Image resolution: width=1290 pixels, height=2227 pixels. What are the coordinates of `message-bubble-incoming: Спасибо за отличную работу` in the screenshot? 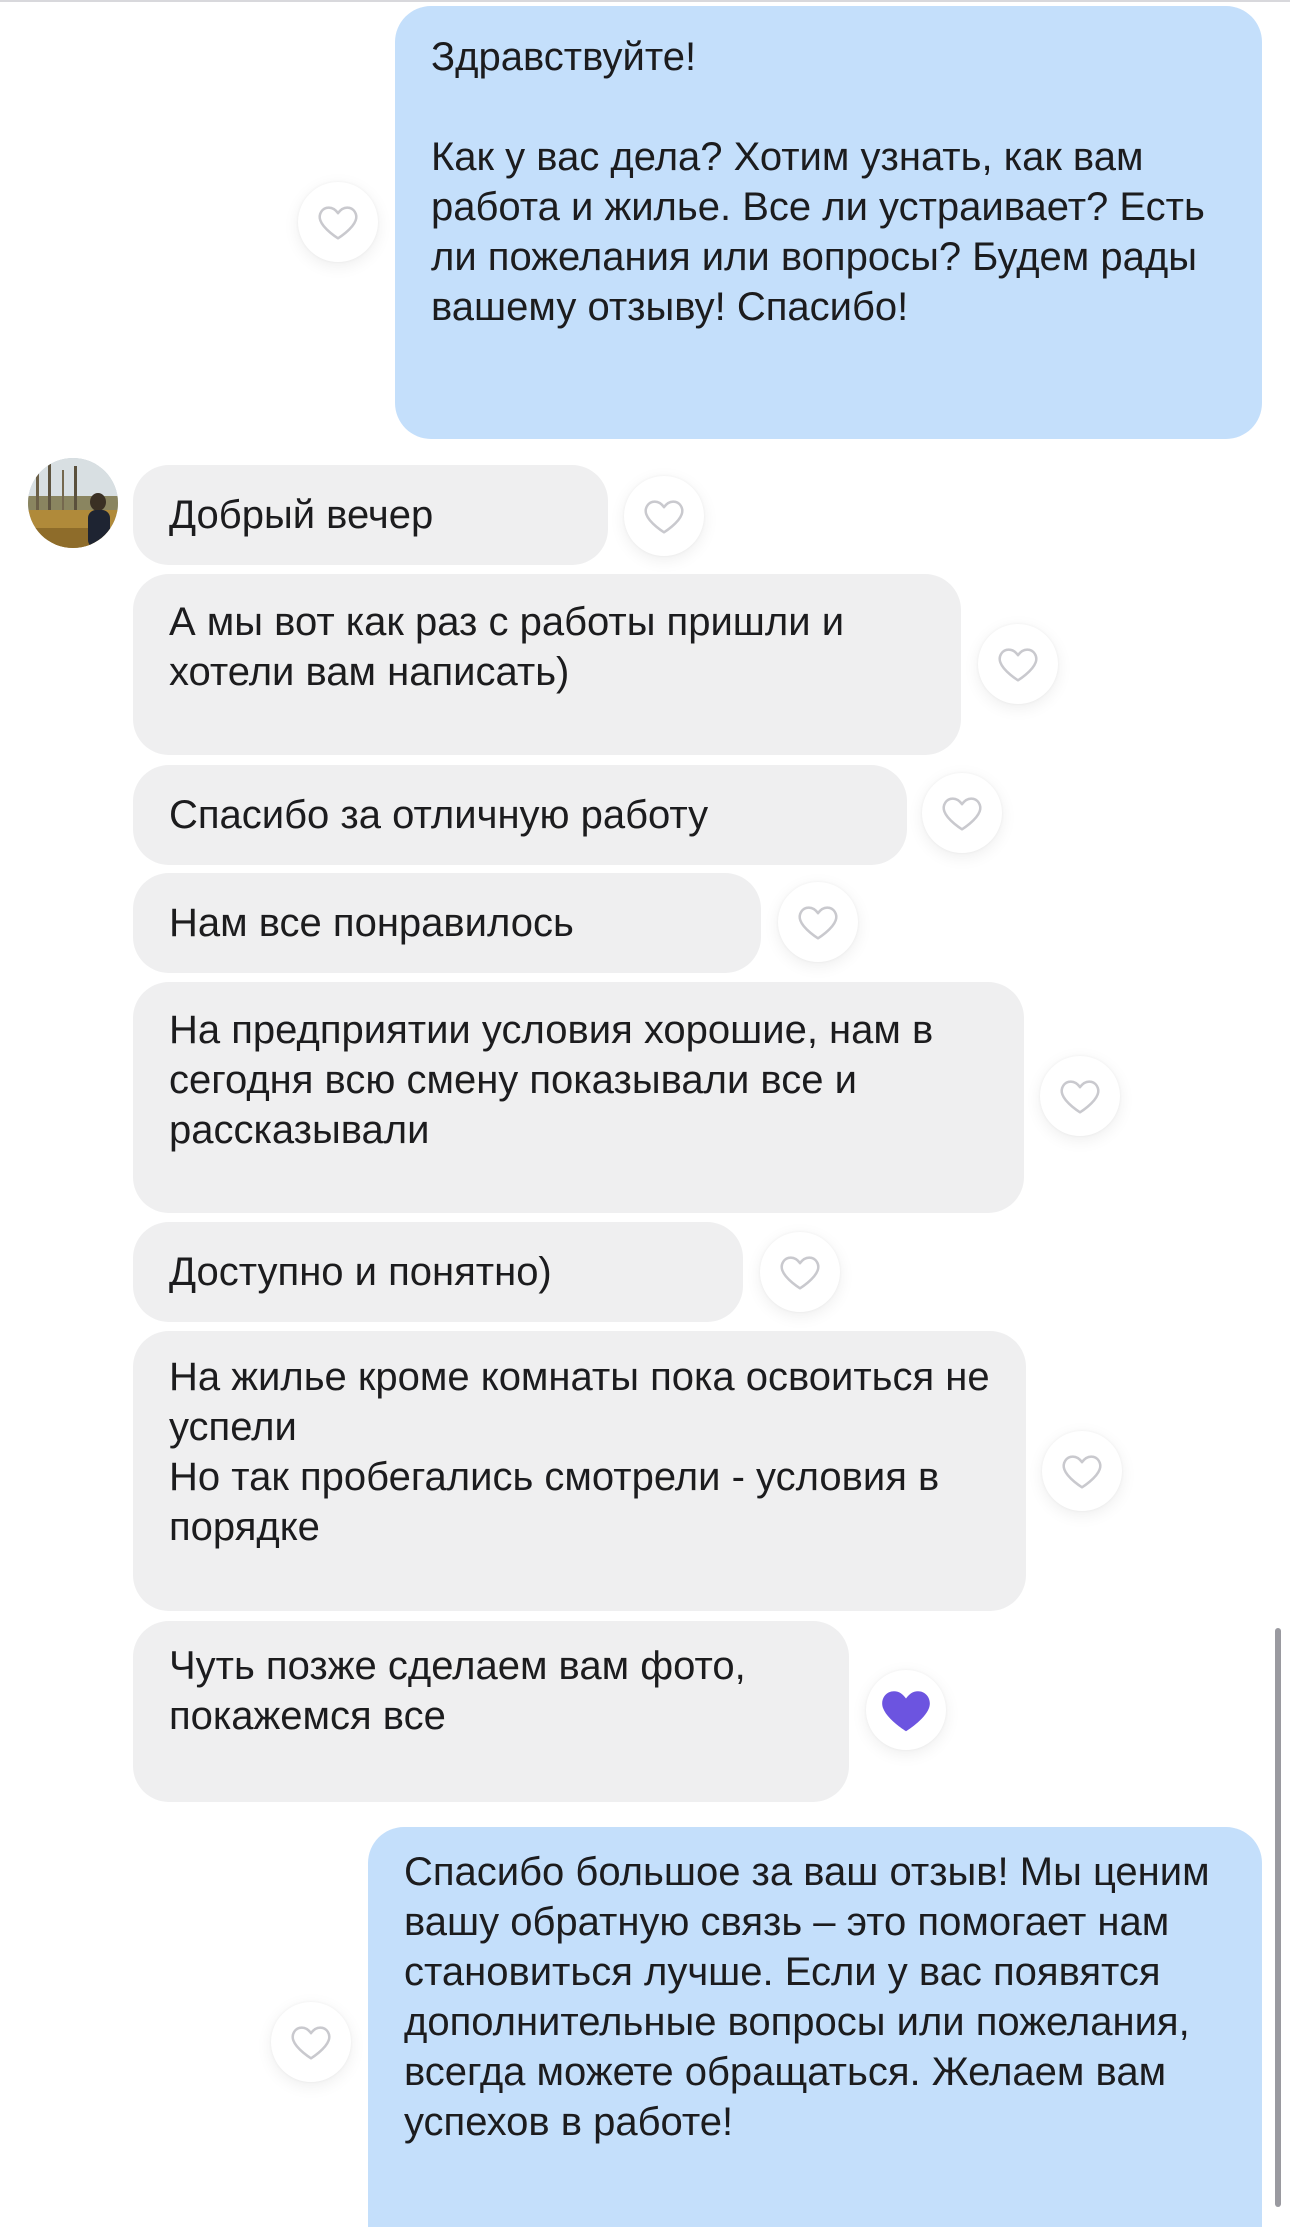 It's located at (520, 815).